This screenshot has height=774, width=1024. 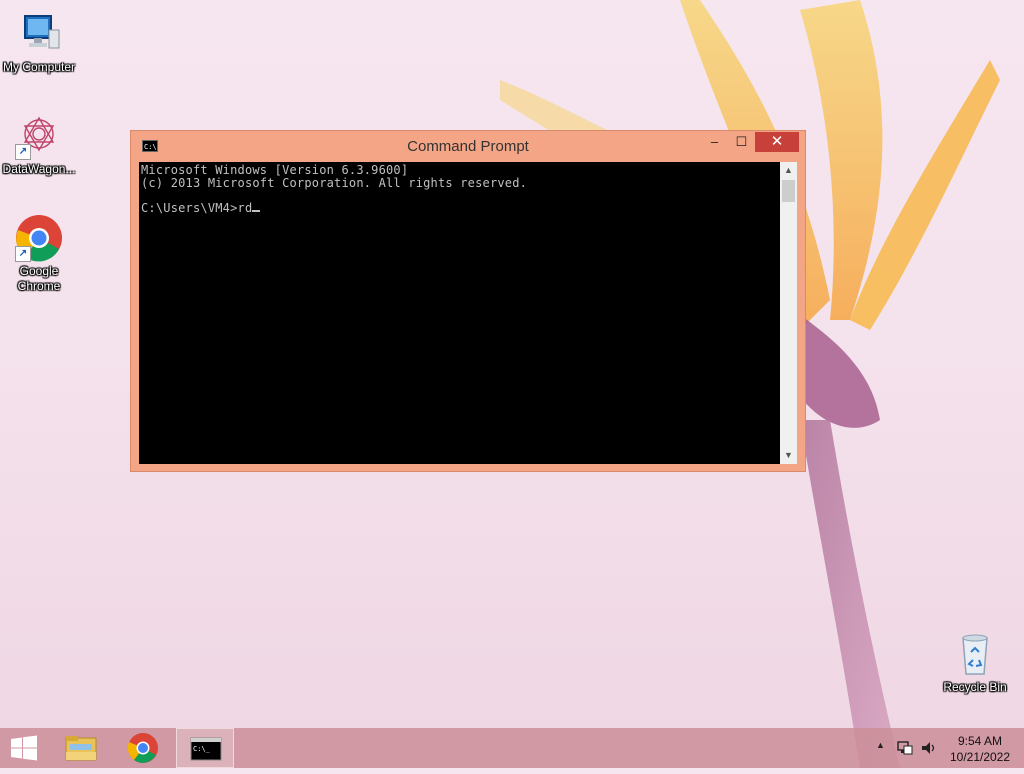 I want to click on chrome-icon: ↗, so click(x=39, y=238).